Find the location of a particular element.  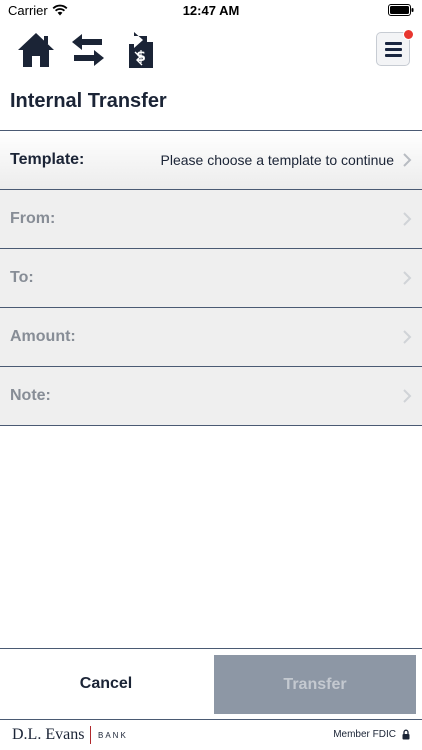

bill-pay-icon: $ is located at coordinates (138, 50).